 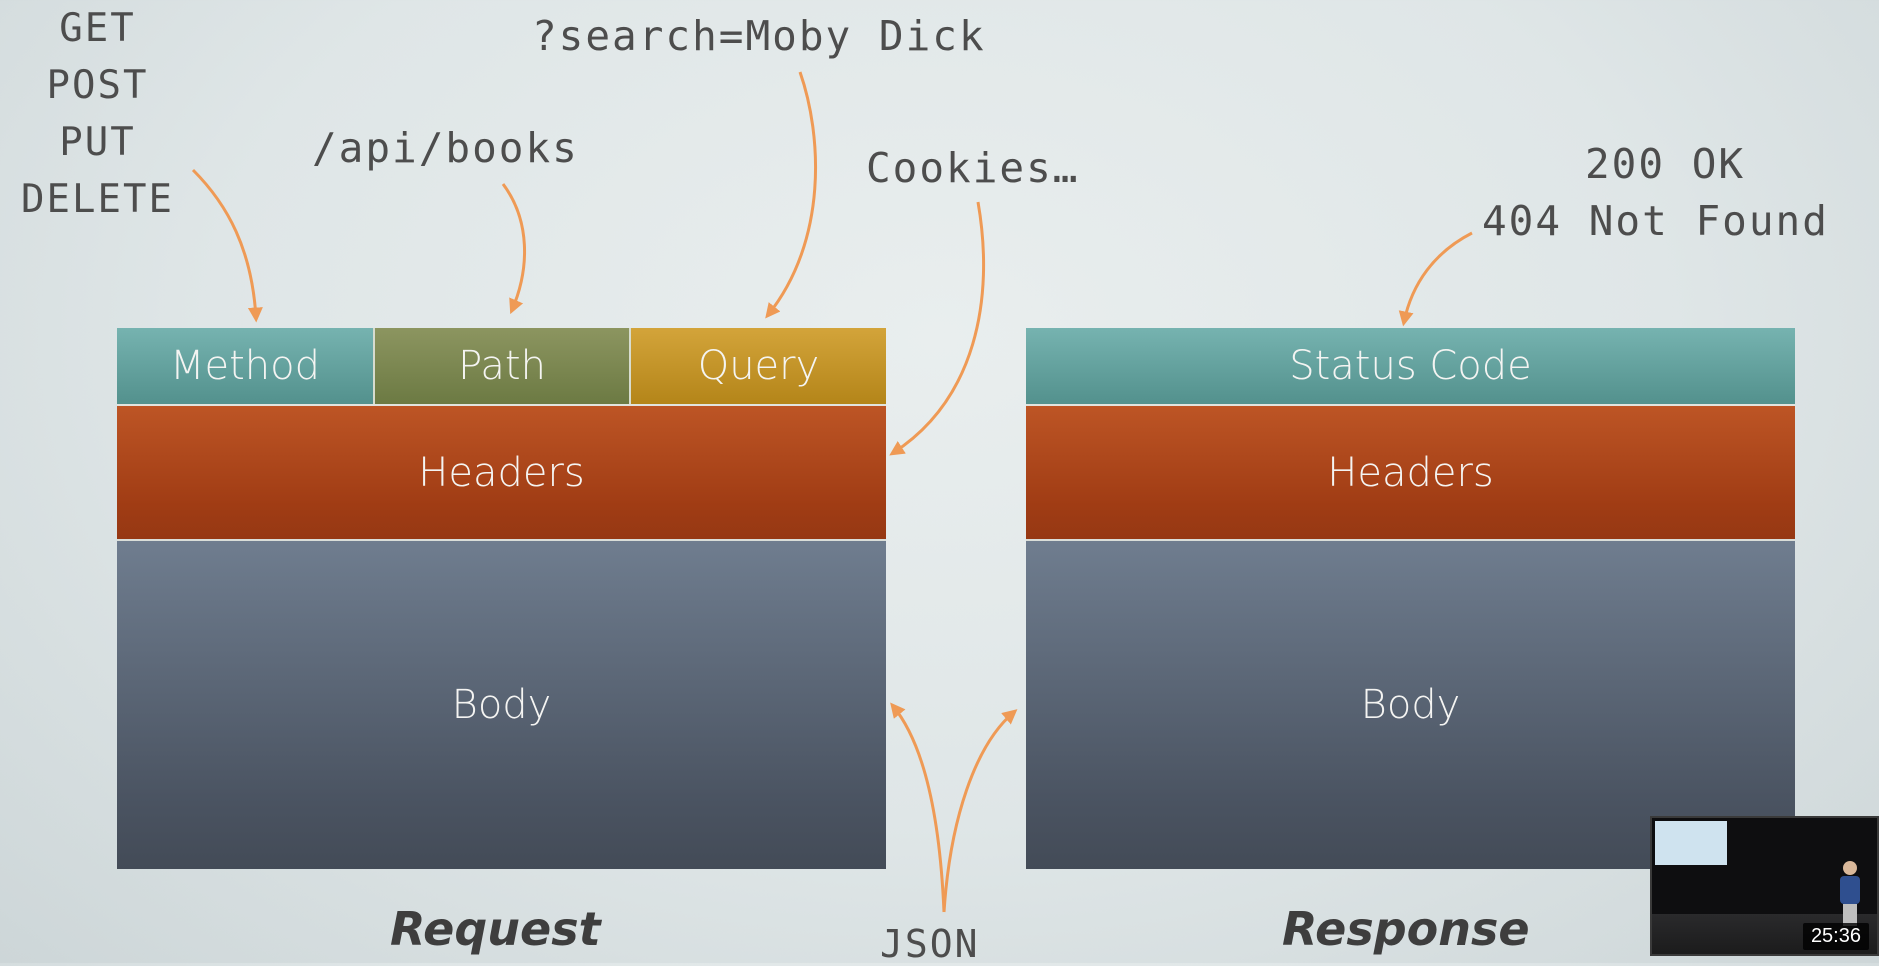 What do you see at coordinates (227, 245) in the screenshot?
I see `arrow-method` at bounding box center [227, 245].